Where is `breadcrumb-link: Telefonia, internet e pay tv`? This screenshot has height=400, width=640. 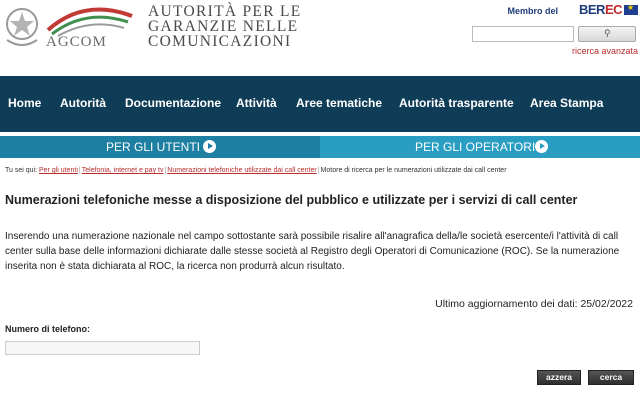 breadcrumb-link: Telefonia, internet e pay tv is located at coordinates (123, 170).